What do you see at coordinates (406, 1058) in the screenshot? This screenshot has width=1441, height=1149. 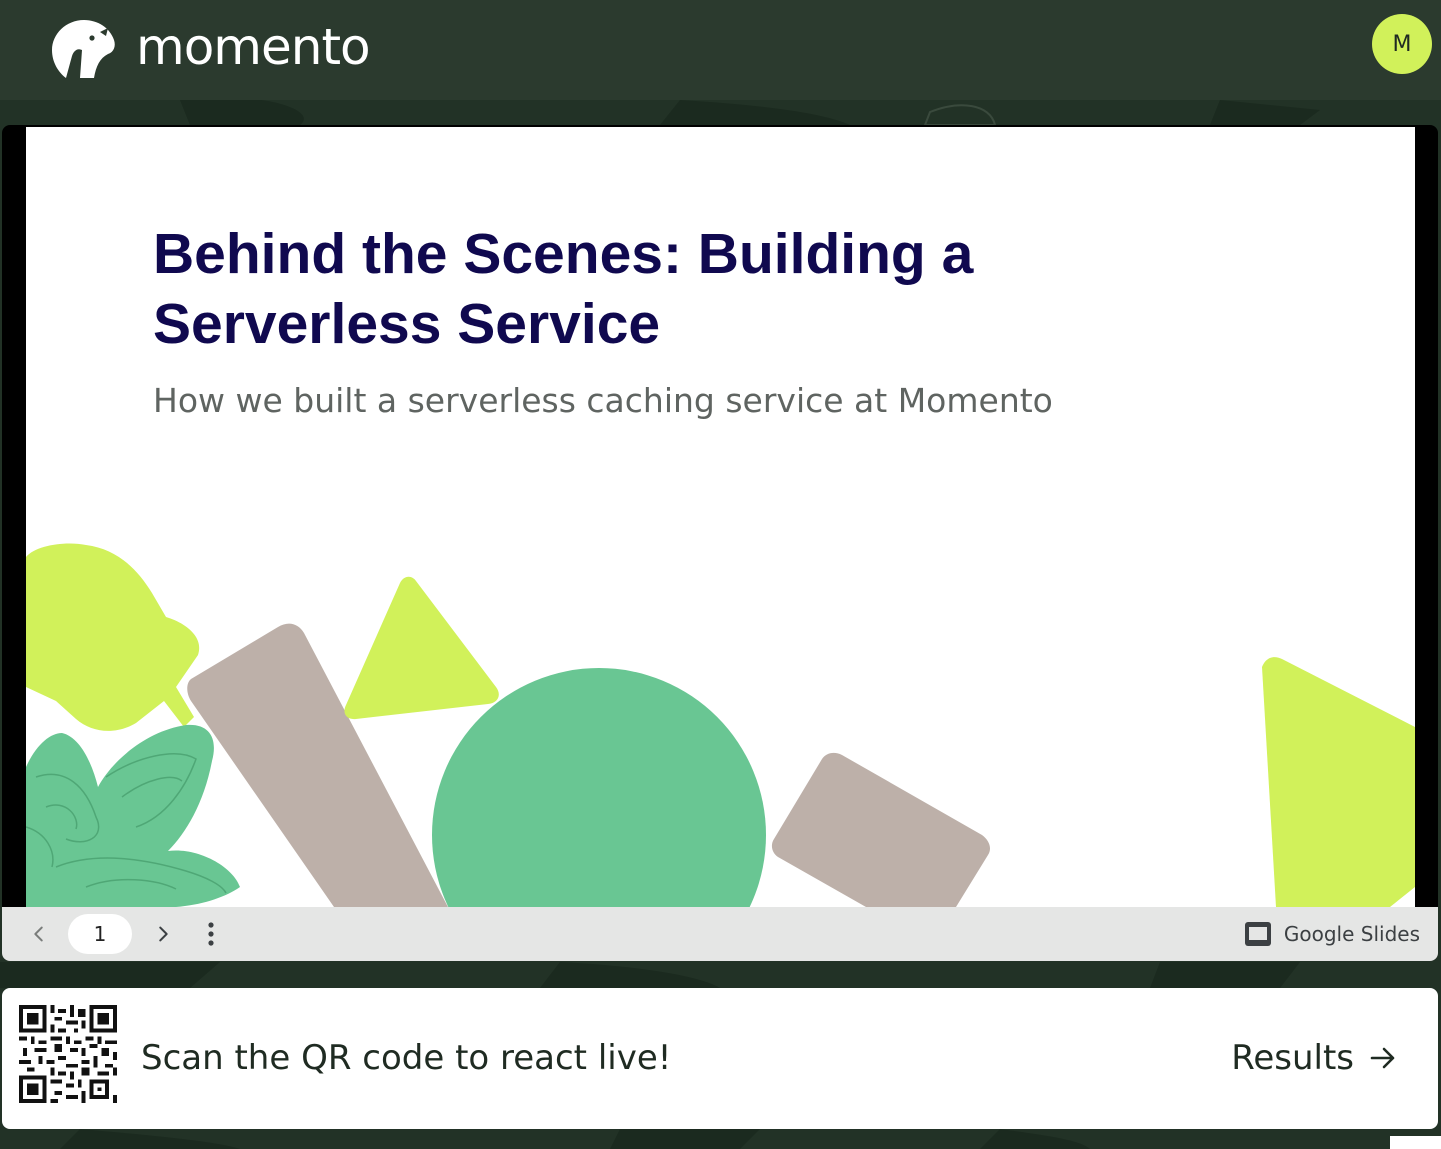 I see `qr-prompt: Scan the QR code to react live!` at bounding box center [406, 1058].